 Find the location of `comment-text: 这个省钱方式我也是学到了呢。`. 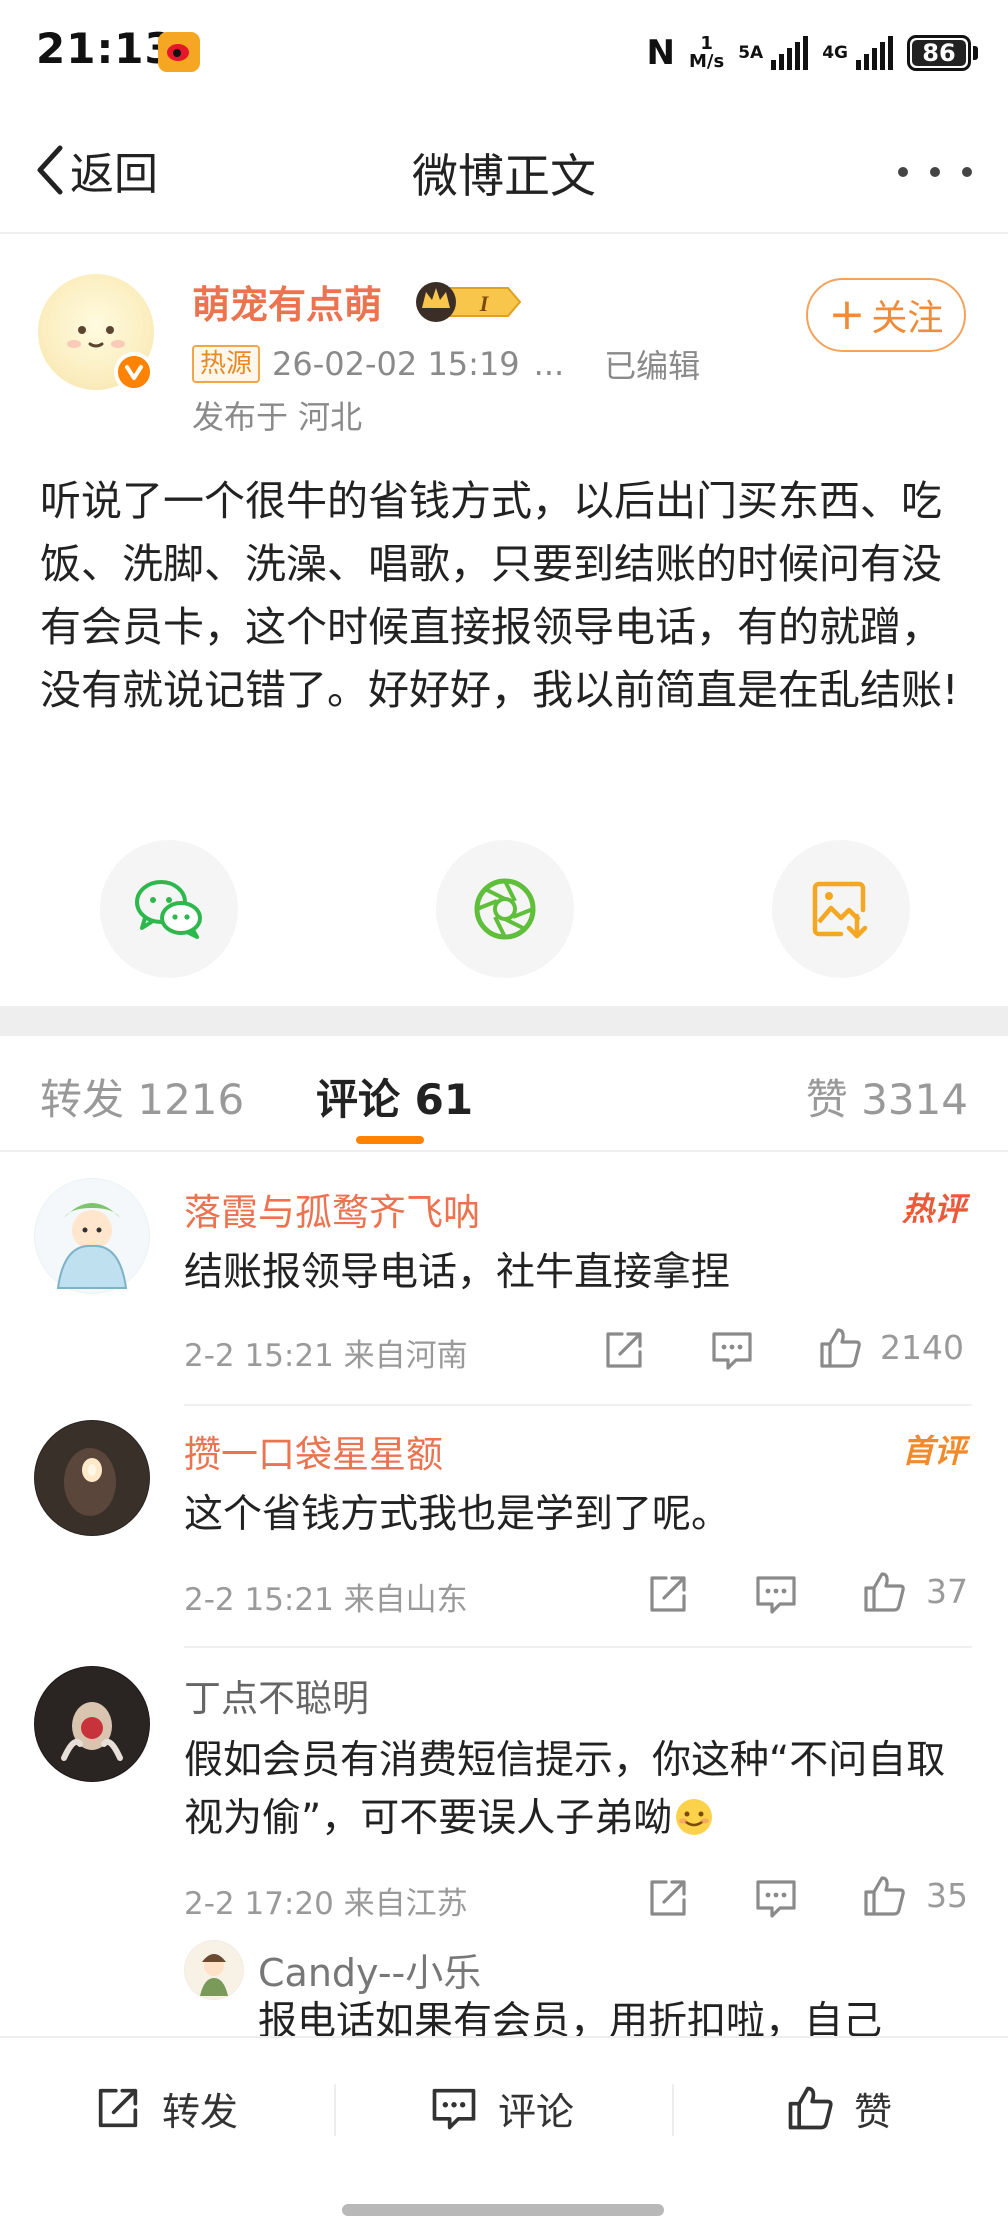

comment-text: 这个省钱方式我也是学到了呢。 is located at coordinates (457, 1514).